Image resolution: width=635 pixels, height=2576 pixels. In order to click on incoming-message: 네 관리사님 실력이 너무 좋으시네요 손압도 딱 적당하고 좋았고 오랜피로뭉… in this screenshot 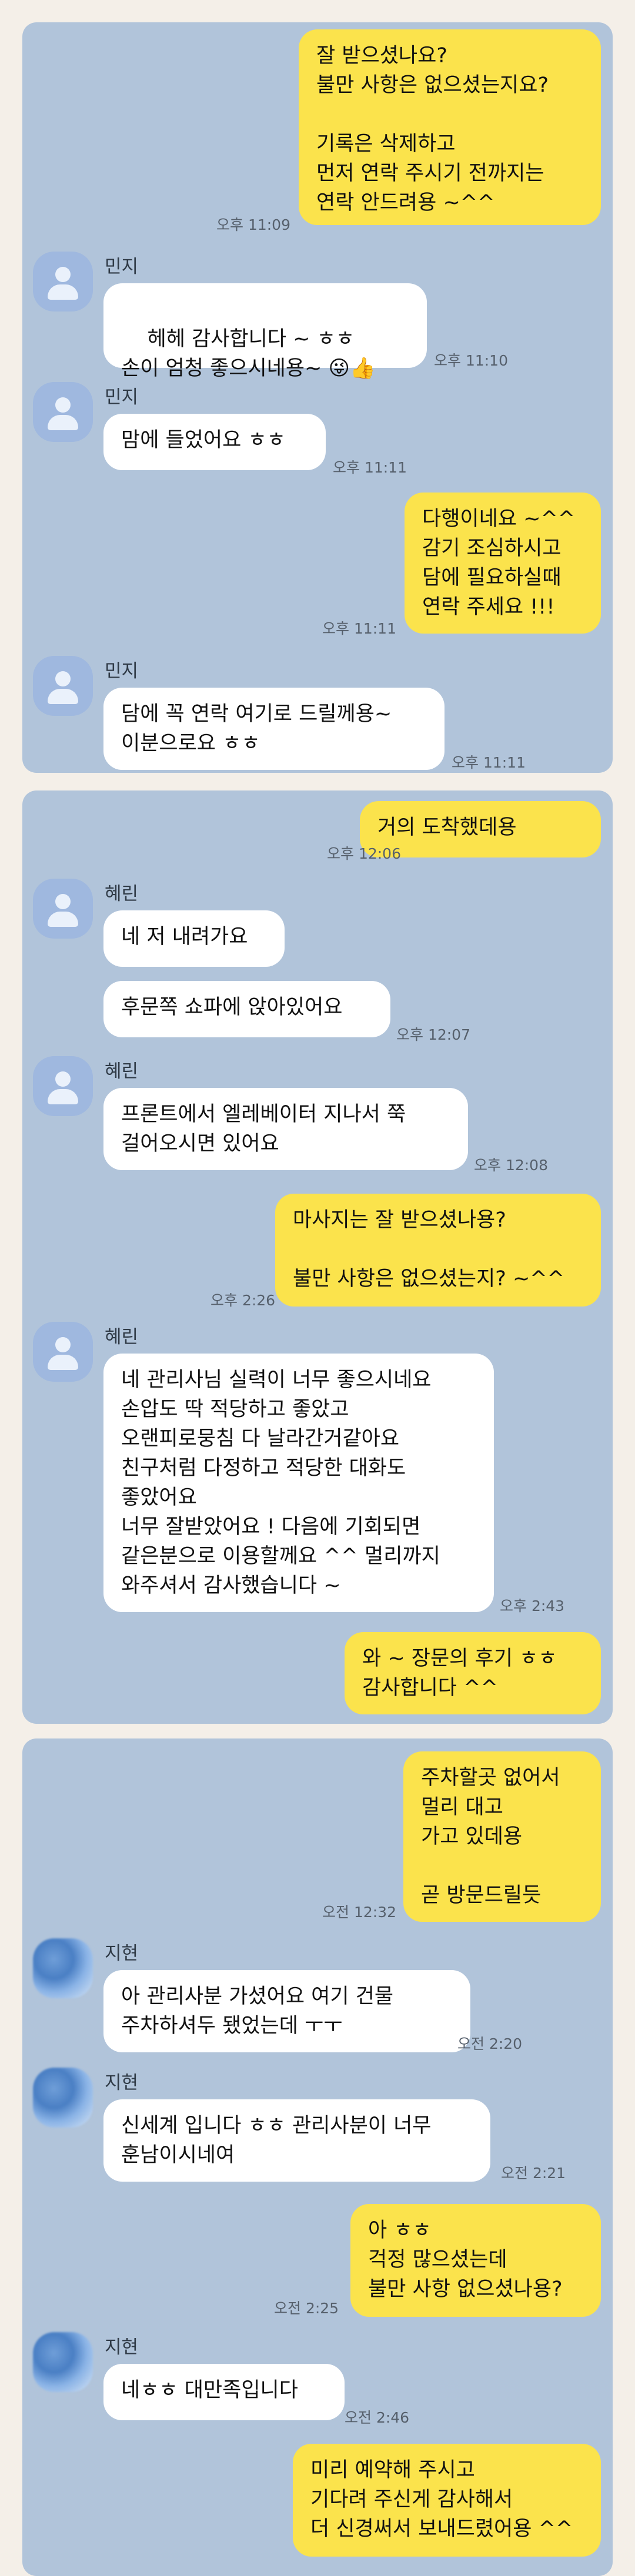, I will do `click(298, 1483)`.